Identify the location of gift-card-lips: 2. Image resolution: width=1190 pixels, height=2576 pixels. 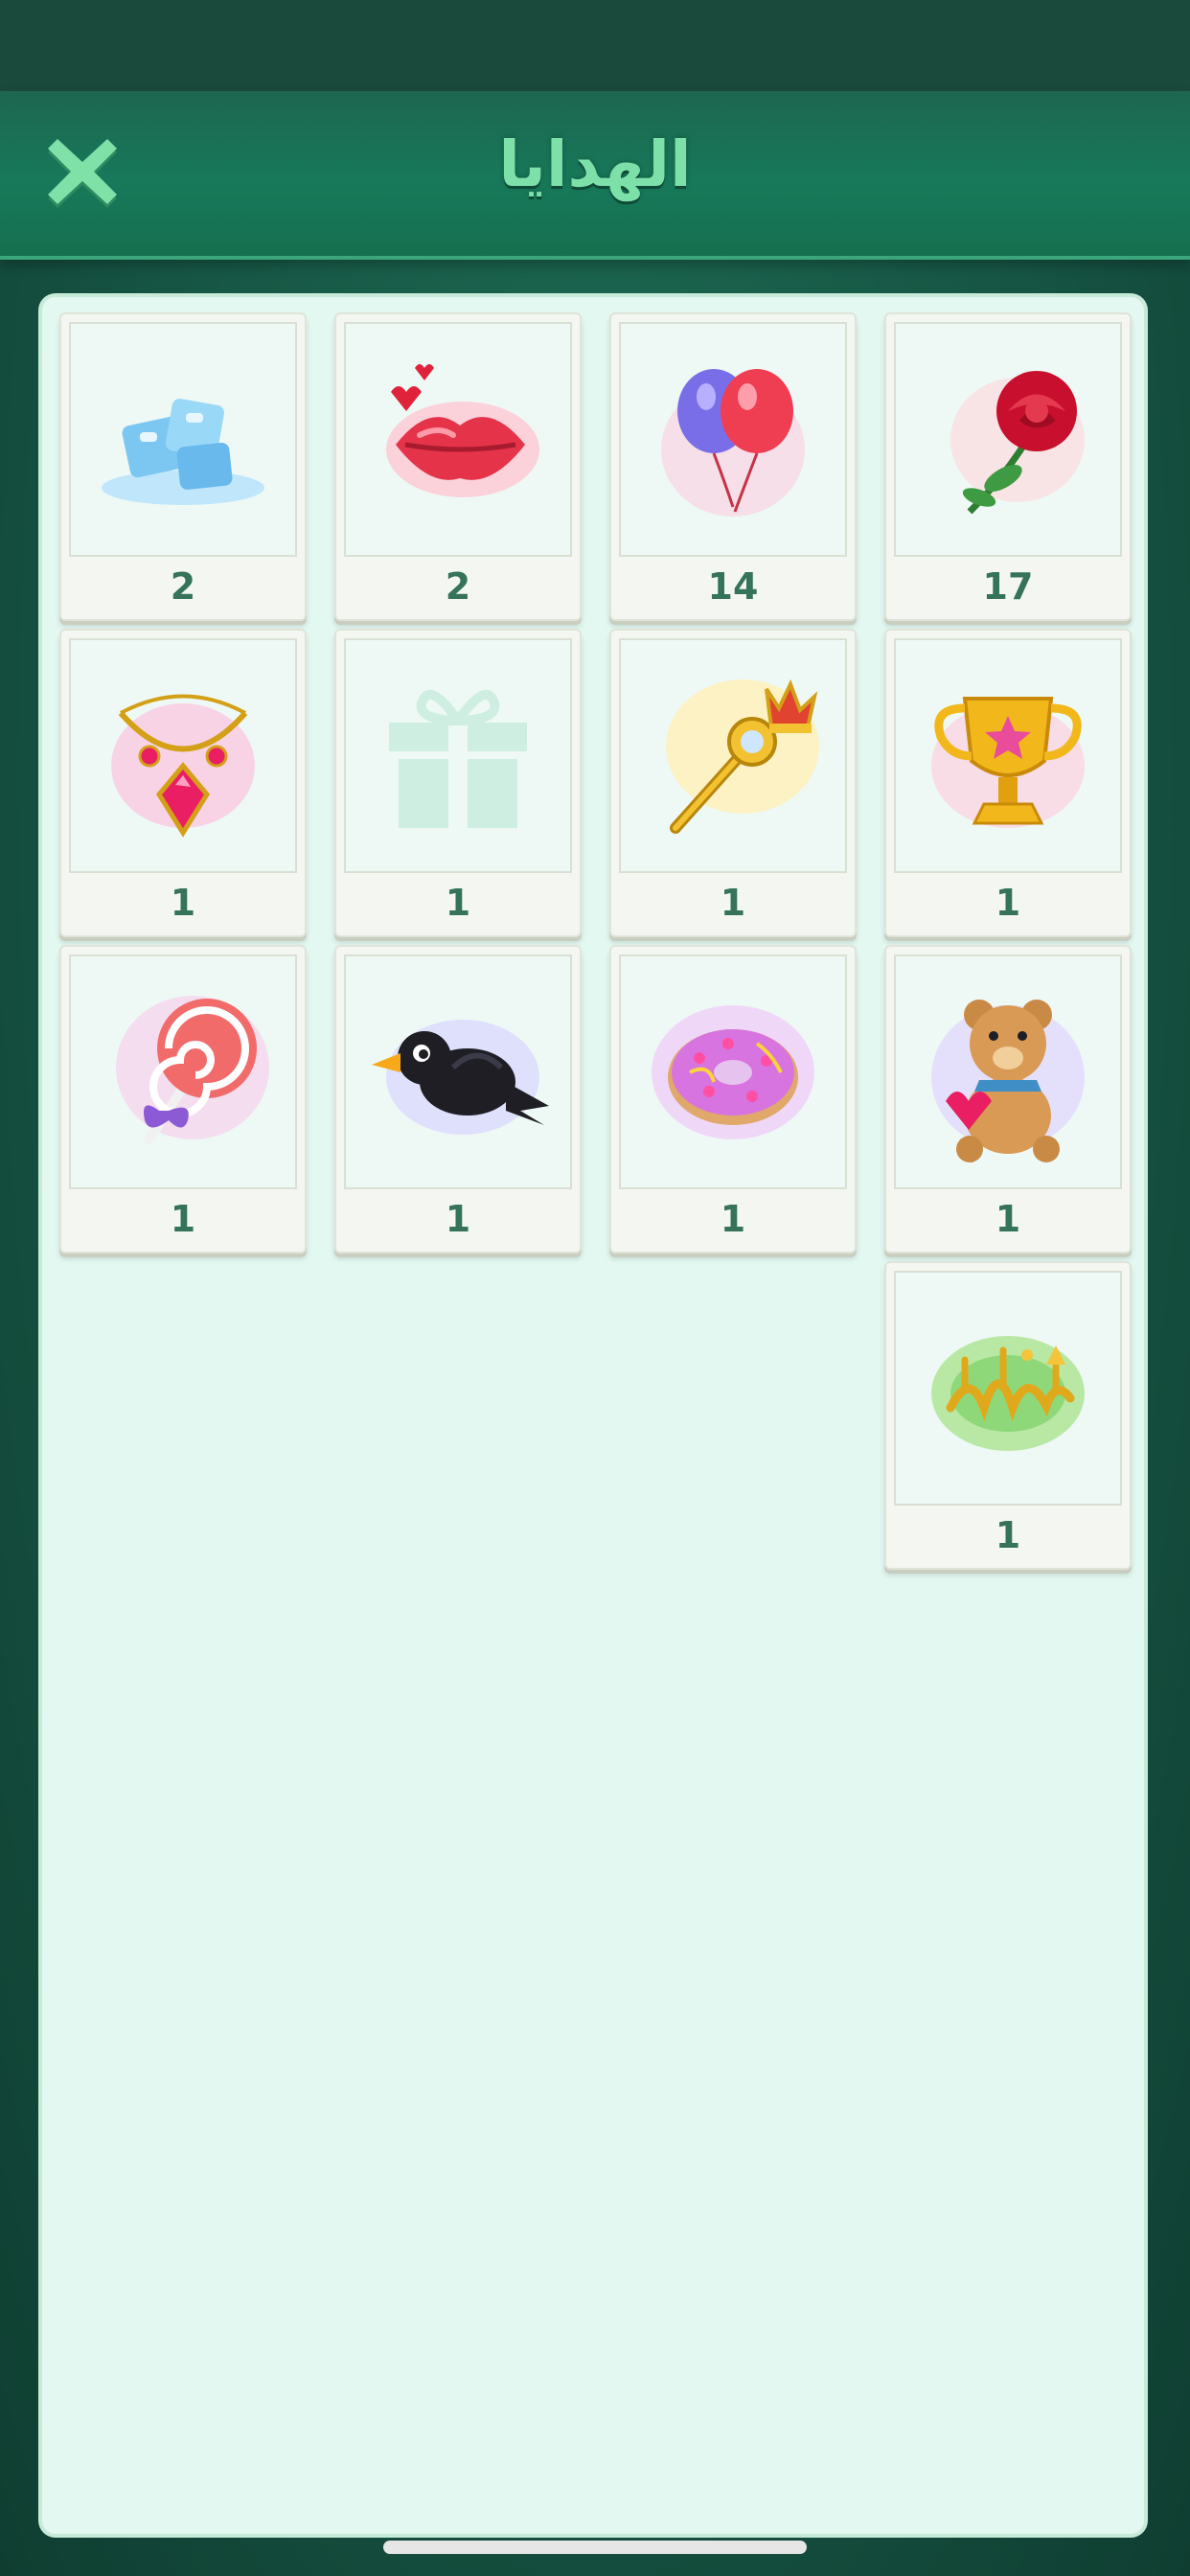
(458, 467).